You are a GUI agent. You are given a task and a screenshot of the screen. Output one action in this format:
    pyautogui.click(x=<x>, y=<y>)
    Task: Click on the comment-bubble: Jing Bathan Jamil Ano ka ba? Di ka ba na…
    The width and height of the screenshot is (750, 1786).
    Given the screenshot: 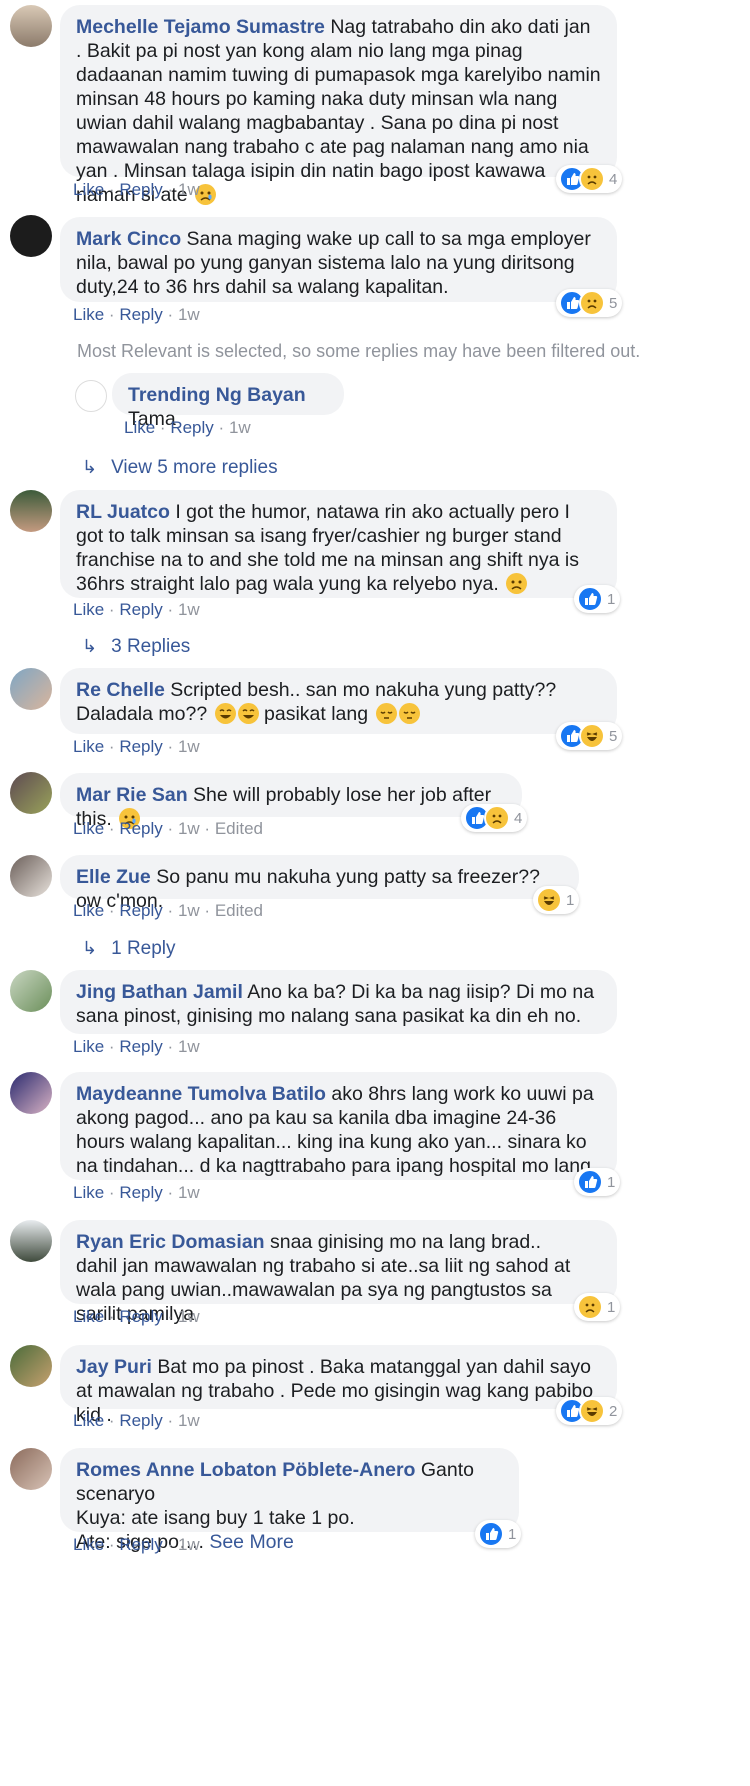 What is the action you would take?
    pyautogui.click(x=338, y=1002)
    